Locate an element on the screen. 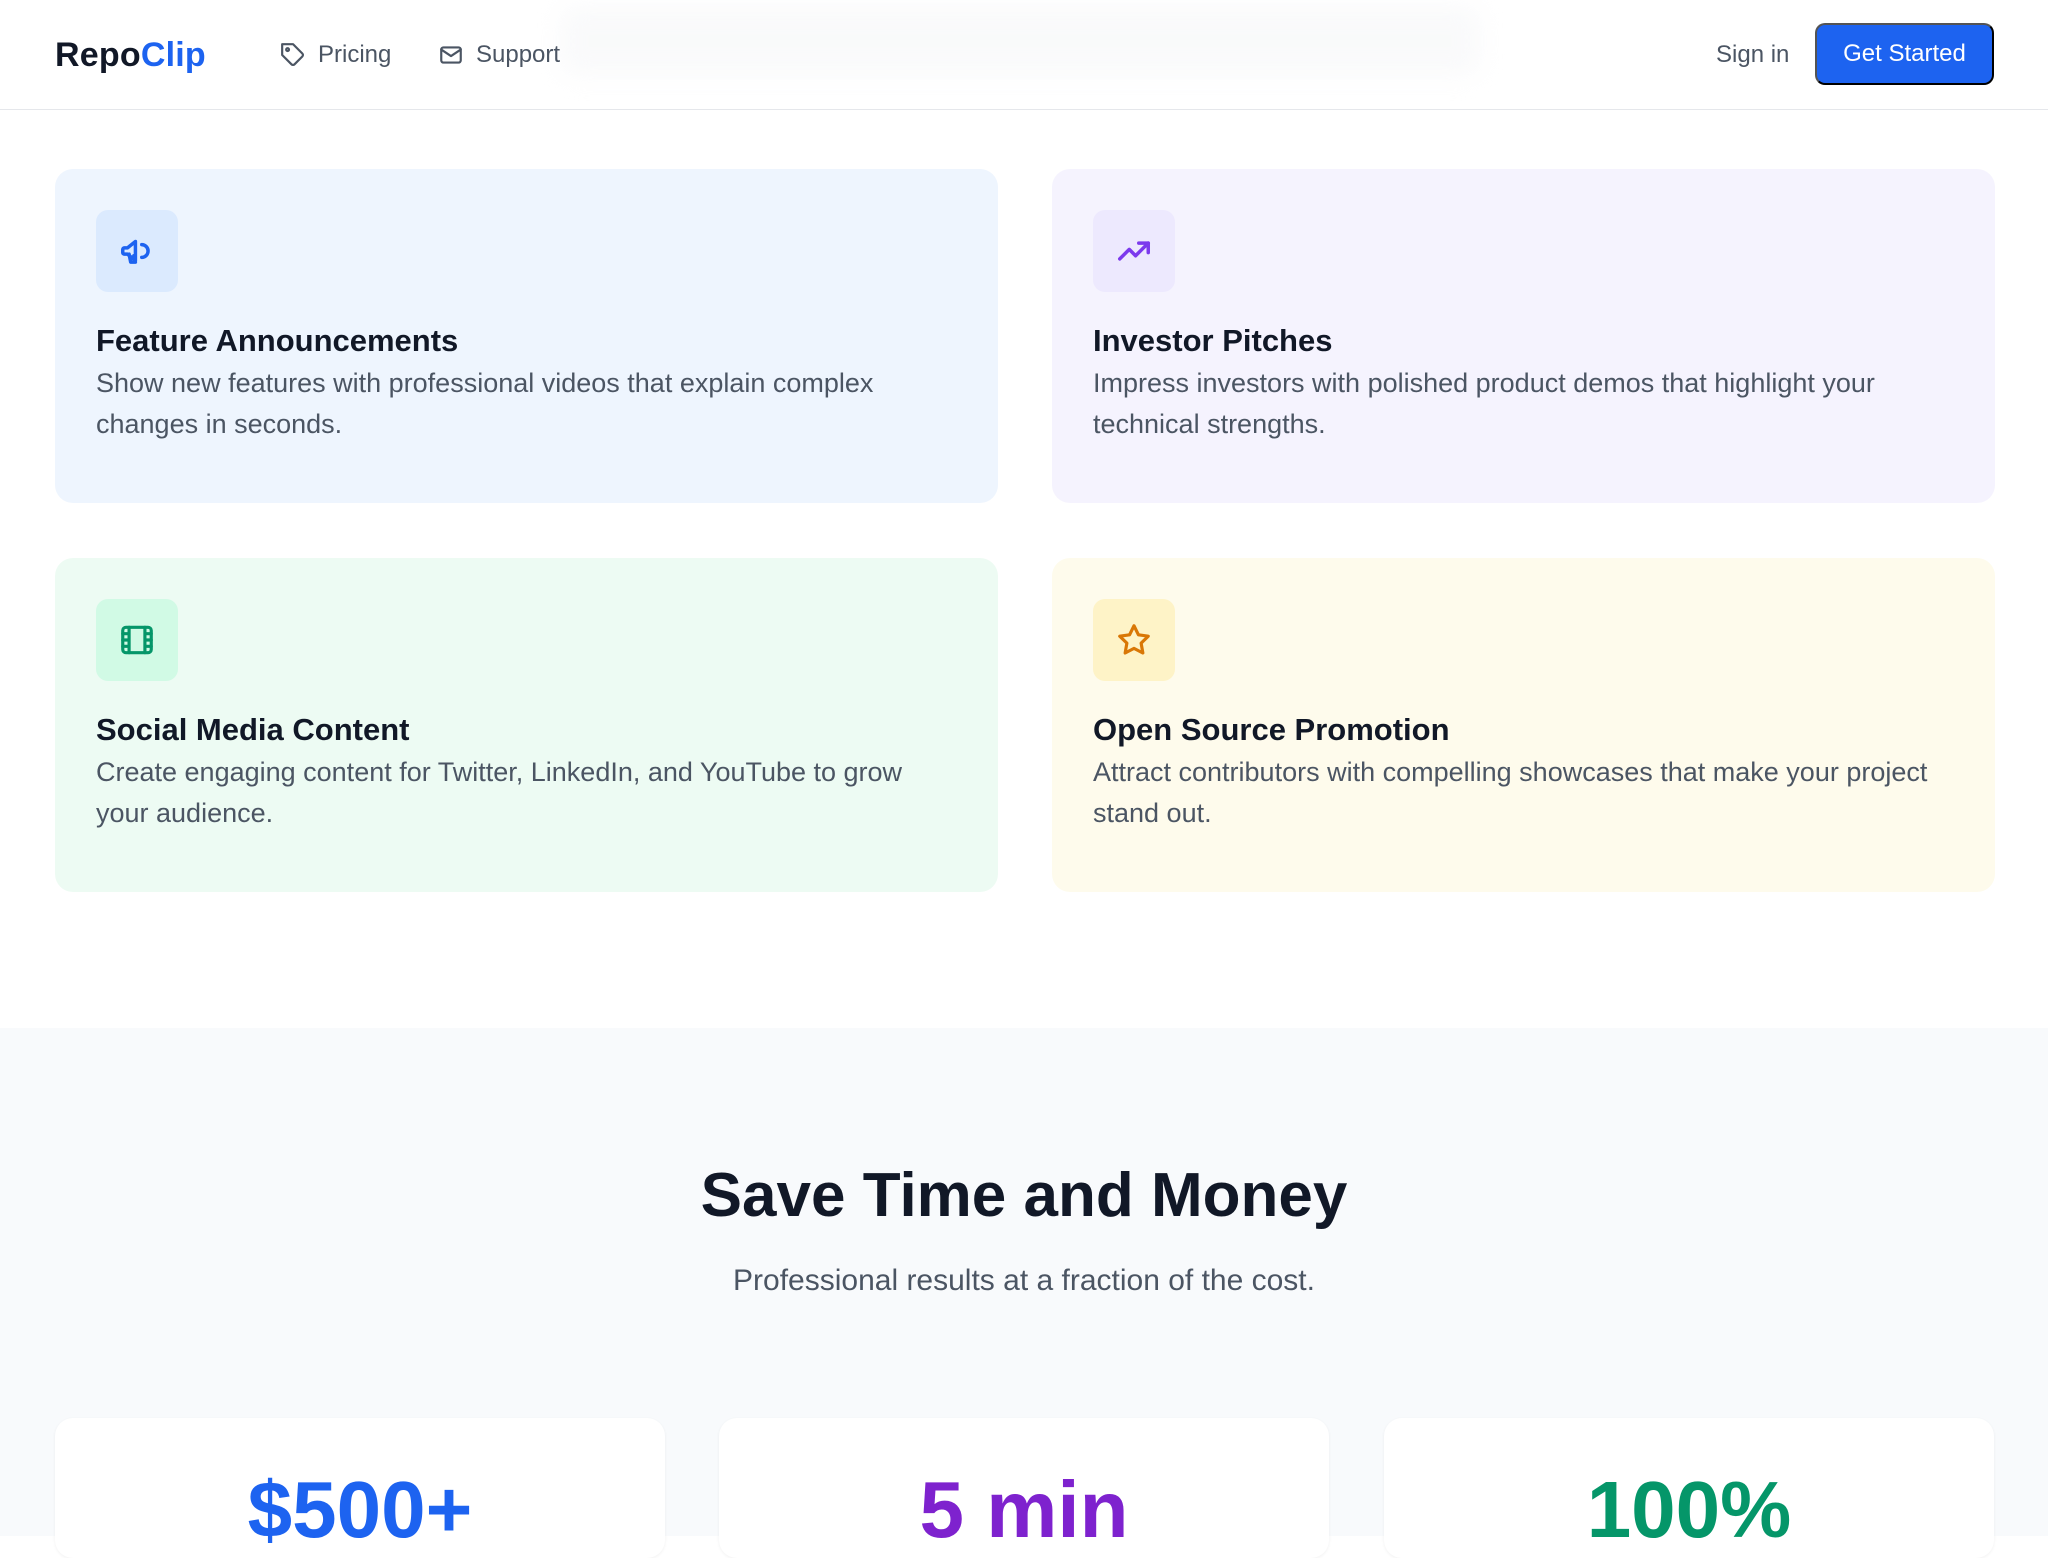  stat-card-savings: $500+ is located at coordinates (360, 1488).